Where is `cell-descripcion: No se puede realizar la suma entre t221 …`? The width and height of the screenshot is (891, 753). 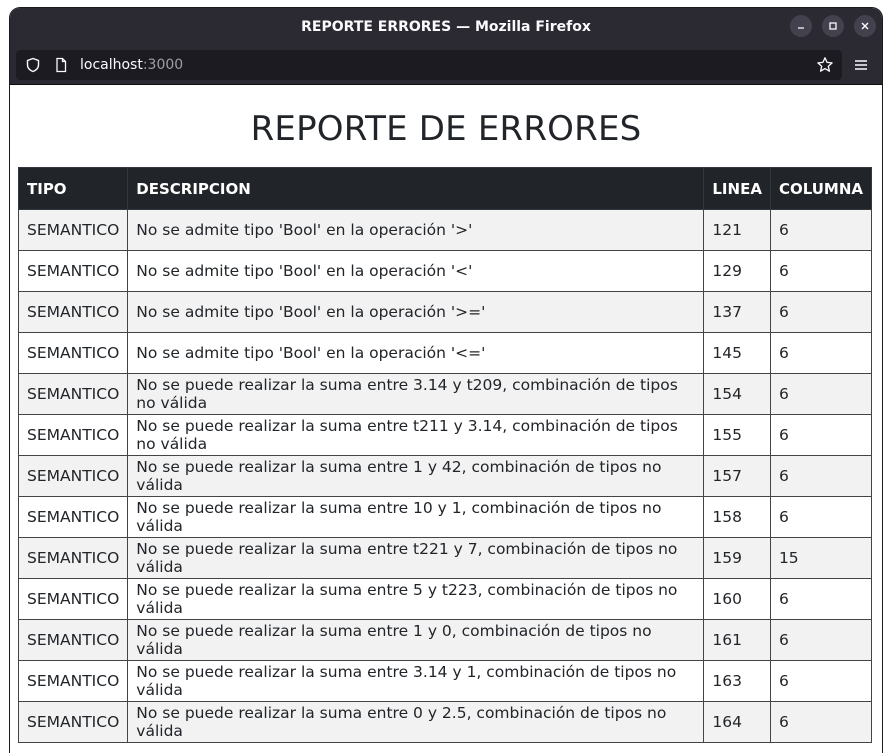 cell-descripcion: No se puede realizar la suma entre t221 … is located at coordinates (416, 558).